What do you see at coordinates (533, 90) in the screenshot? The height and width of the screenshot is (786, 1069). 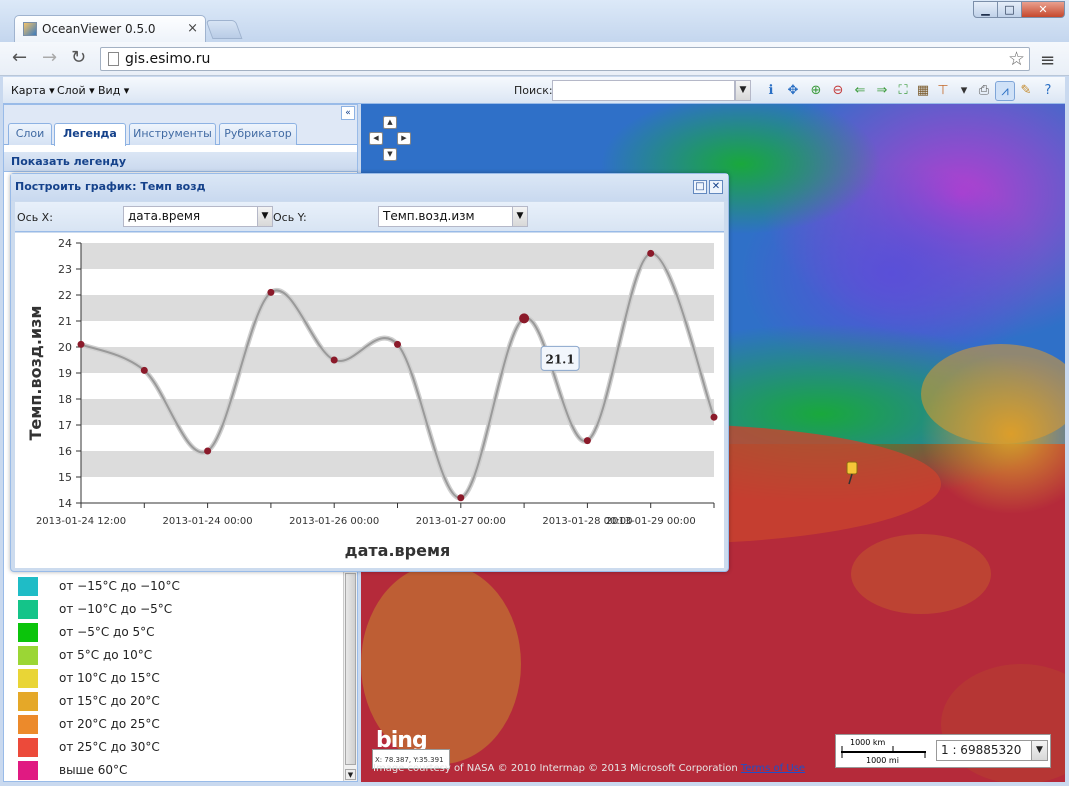 I see `search-label: Поиск:` at bounding box center [533, 90].